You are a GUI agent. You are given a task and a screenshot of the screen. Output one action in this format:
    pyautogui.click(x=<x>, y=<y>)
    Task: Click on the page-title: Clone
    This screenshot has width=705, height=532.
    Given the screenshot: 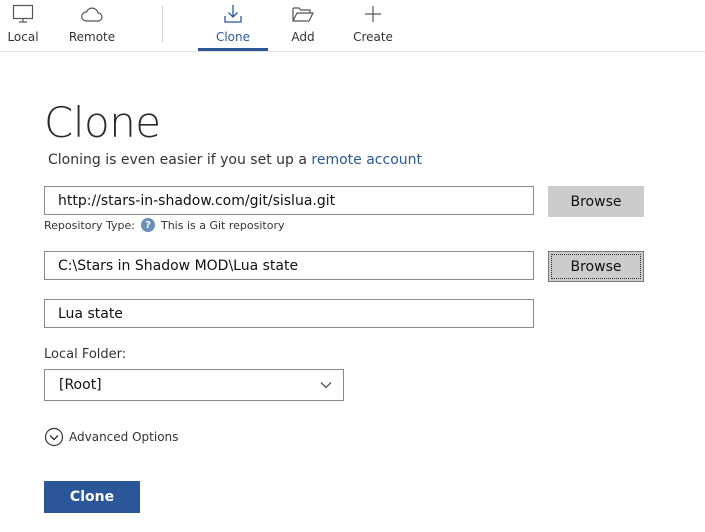 What is the action you would take?
    pyautogui.click(x=102, y=122)
    